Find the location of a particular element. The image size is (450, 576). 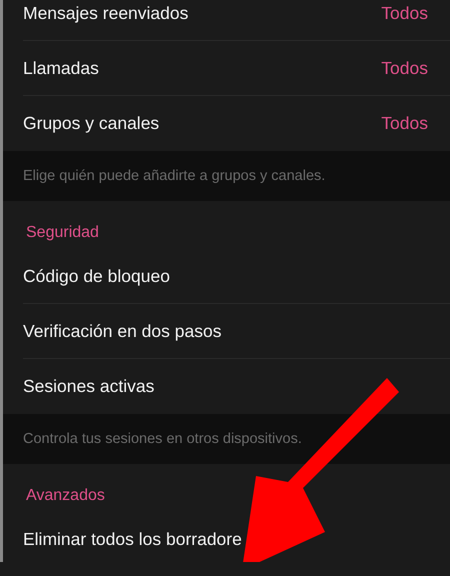

settings-row: Código de bloqueo is located at coordinates (226, 276).